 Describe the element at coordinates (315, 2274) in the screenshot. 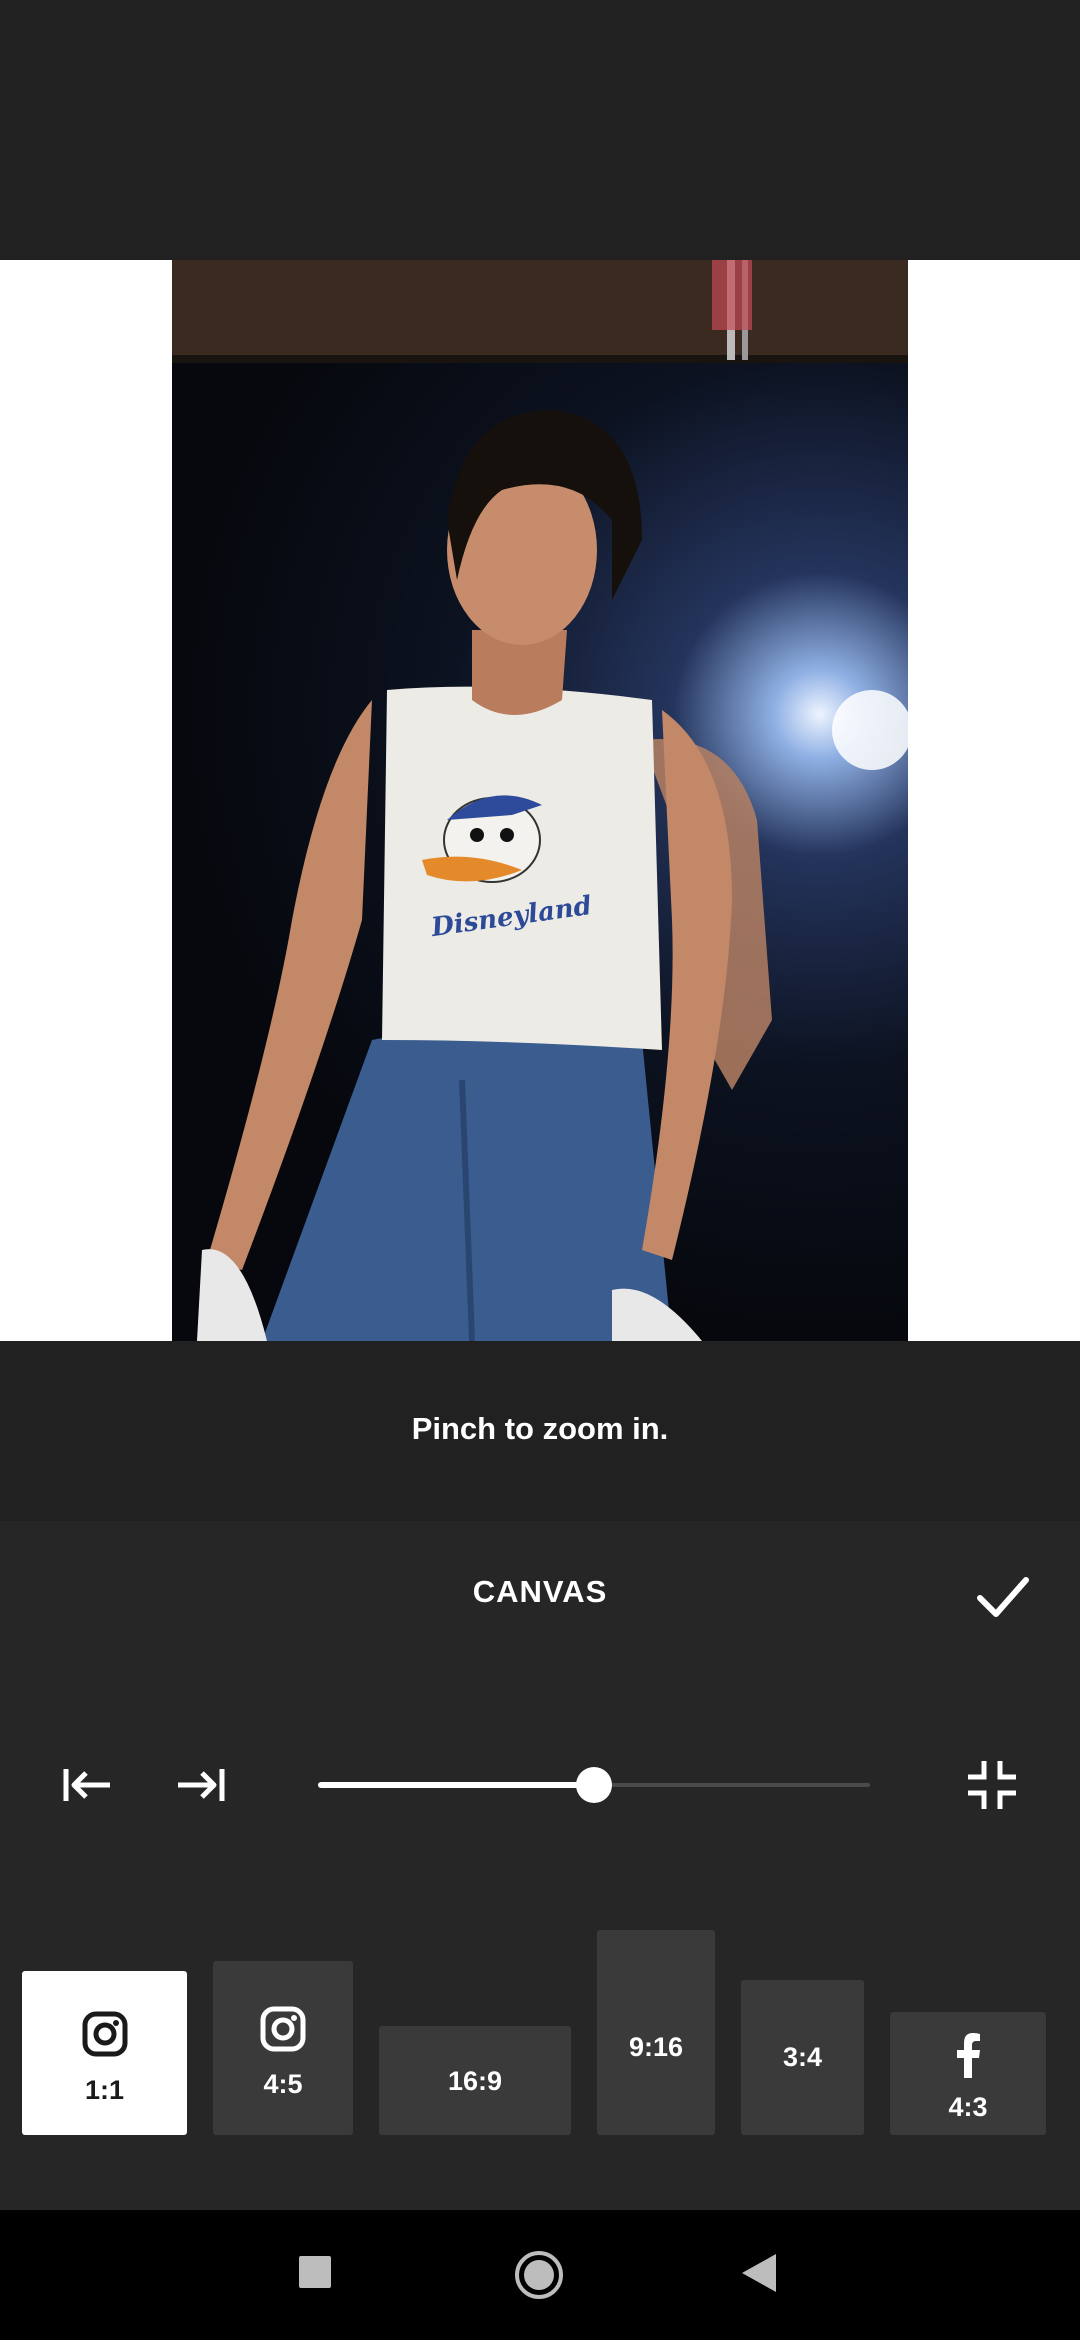

I see `recents-square-icon` at that location.